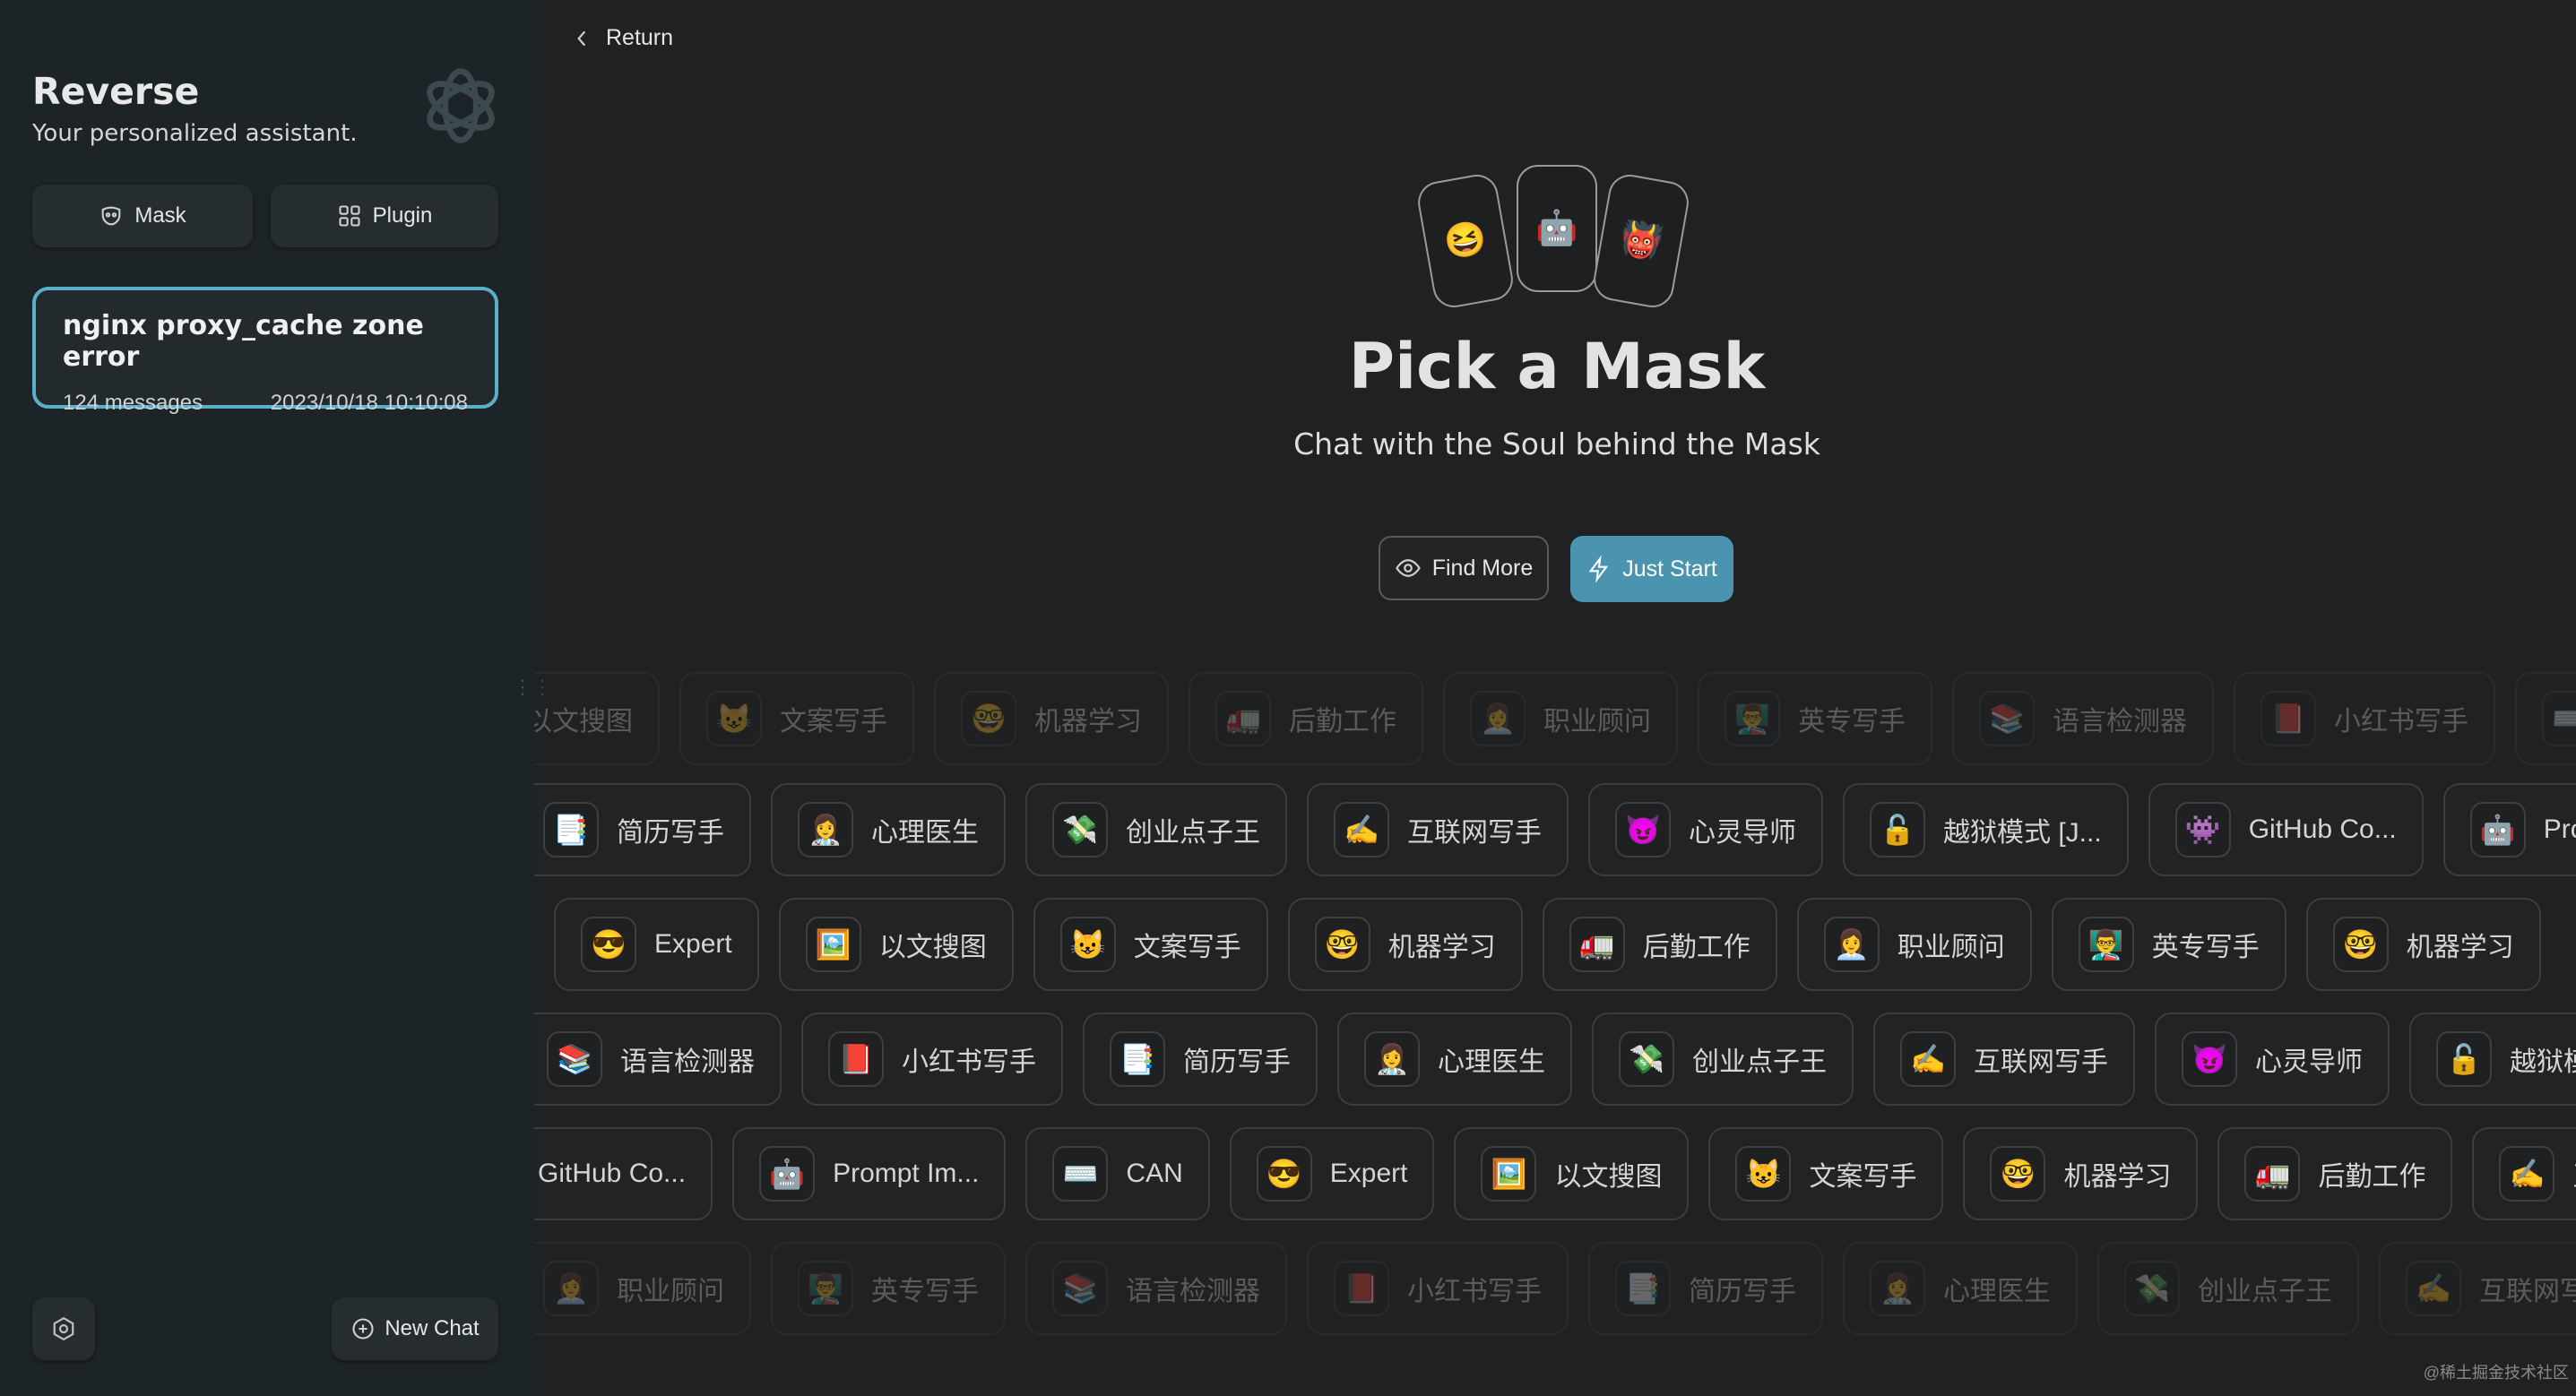 The width and height of the screenshot is (2576, 1396). What do you see at coordinates (1193, 1291) in the screenshot?
I see `mask-chip-label: 语言检测器` at bounding box center [1193, 1291].